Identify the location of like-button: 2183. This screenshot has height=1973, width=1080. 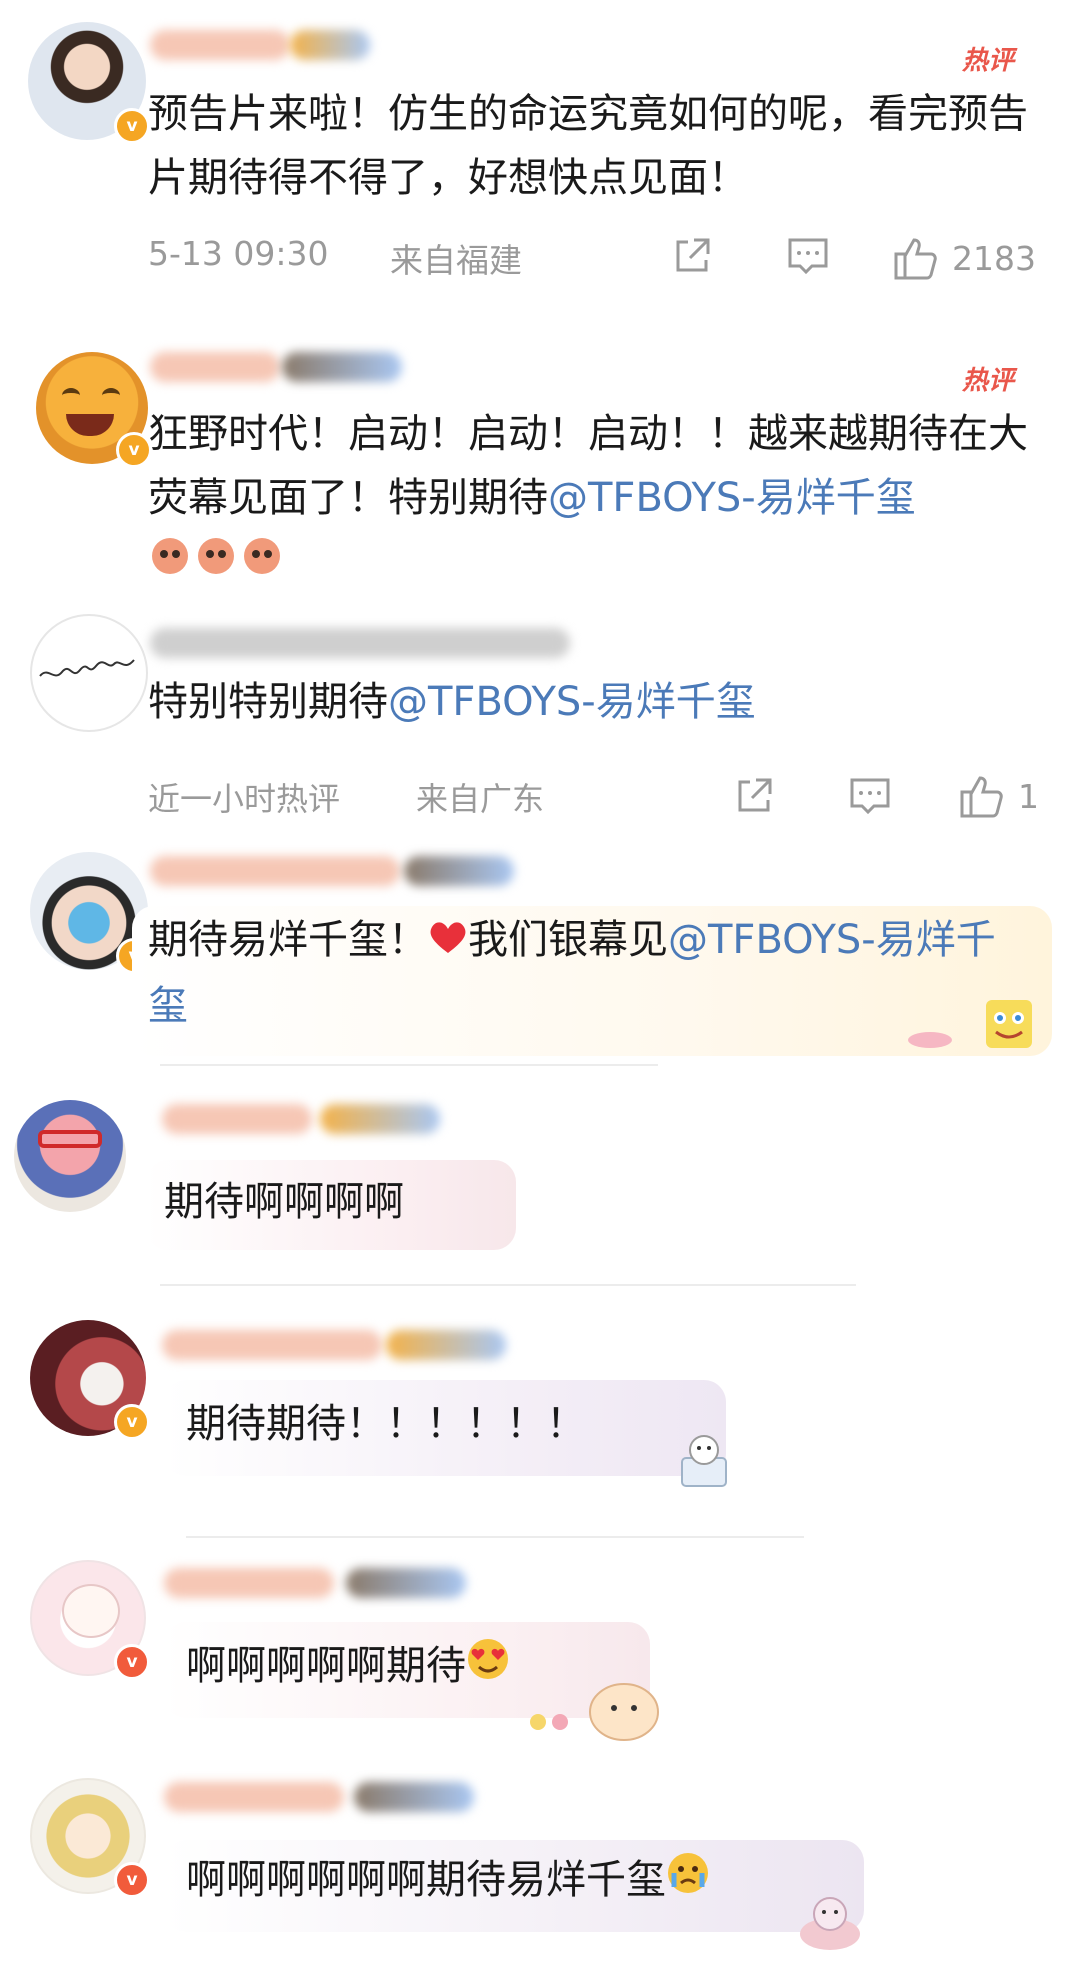
(964, 258).